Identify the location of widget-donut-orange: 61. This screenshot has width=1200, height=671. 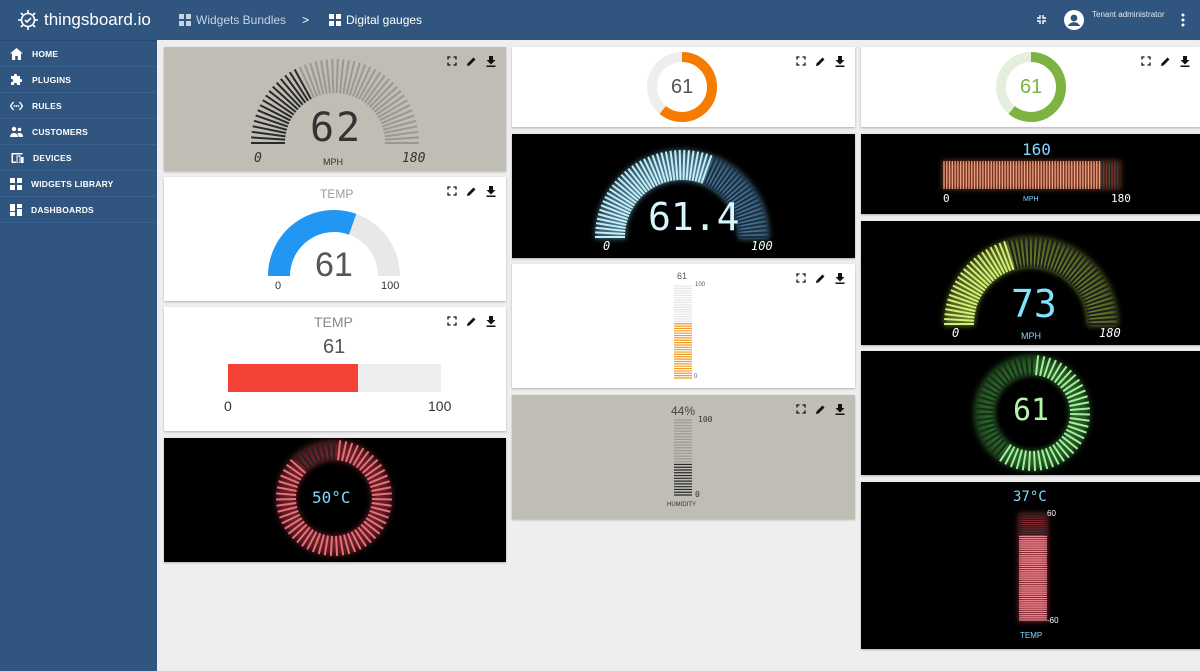
(683, 87).